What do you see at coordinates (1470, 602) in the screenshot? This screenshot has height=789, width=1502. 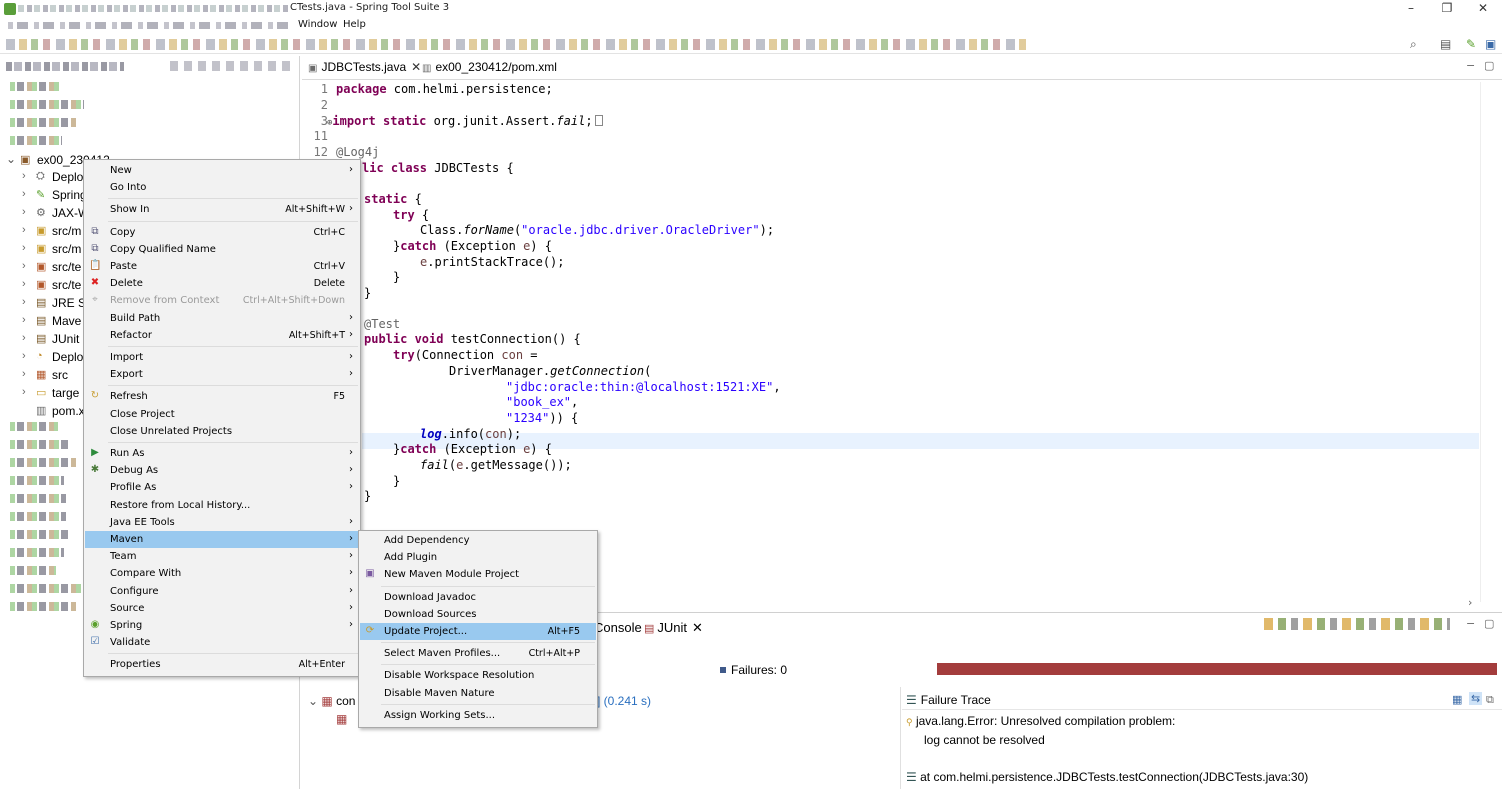 I see `scroll-right-icon: ›` at bounding box center [1470, 602].